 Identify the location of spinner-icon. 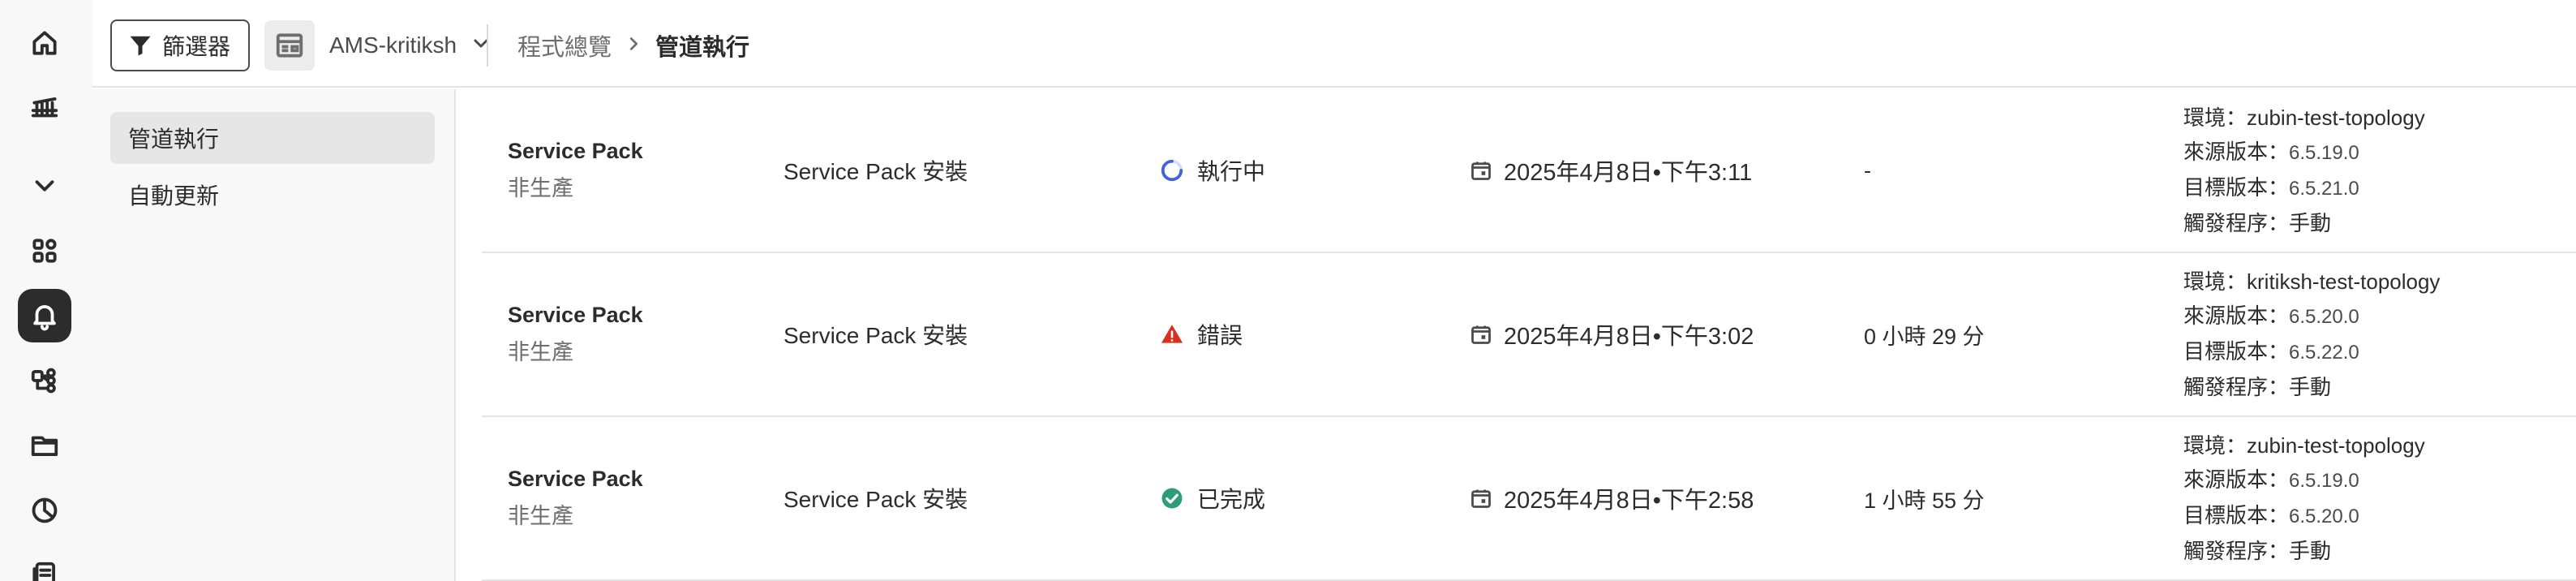
(1172, 170).